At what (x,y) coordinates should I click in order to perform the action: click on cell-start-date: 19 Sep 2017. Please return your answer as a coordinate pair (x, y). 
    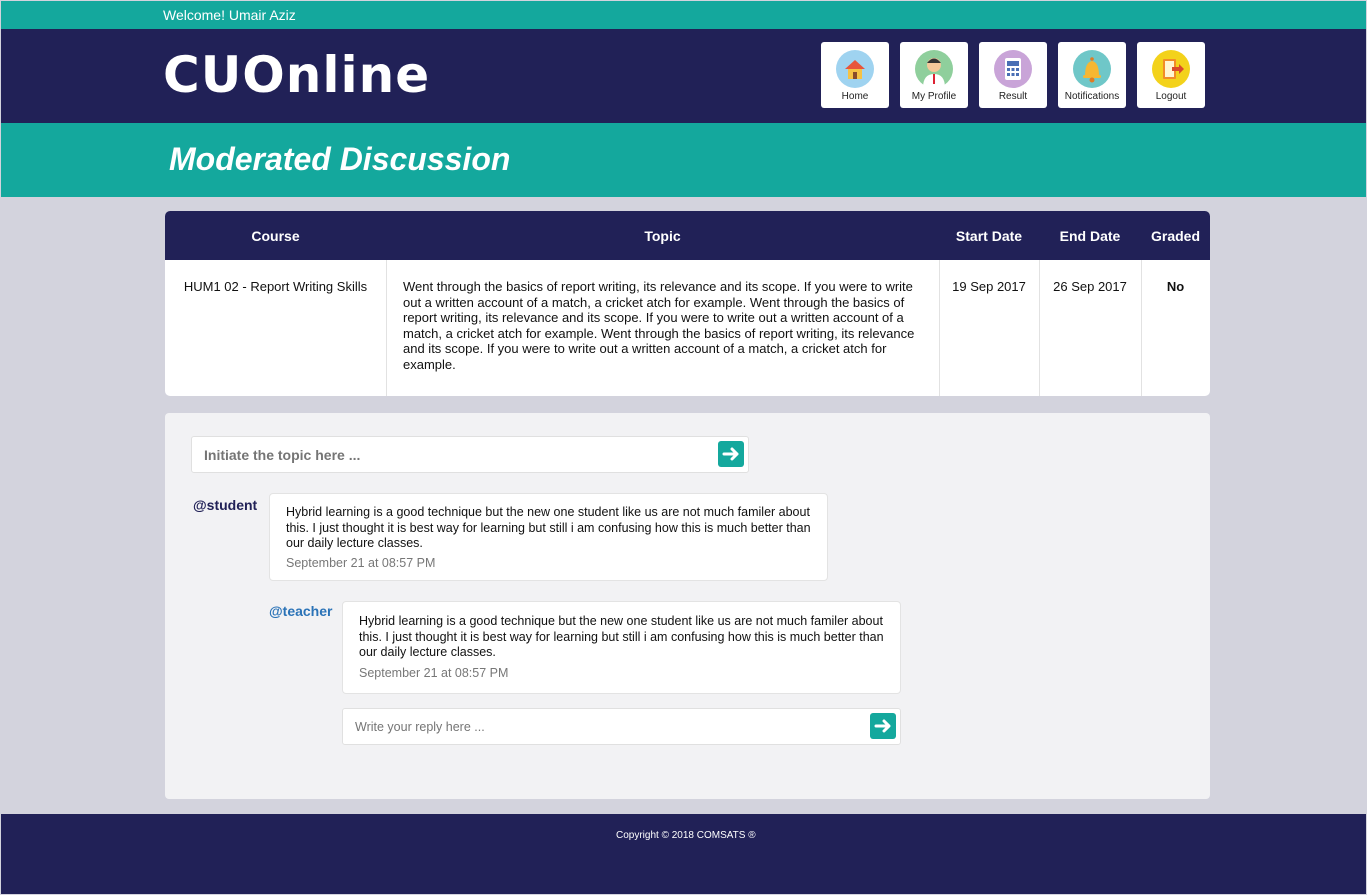
    Looking at the image, I should click on (989, 286).